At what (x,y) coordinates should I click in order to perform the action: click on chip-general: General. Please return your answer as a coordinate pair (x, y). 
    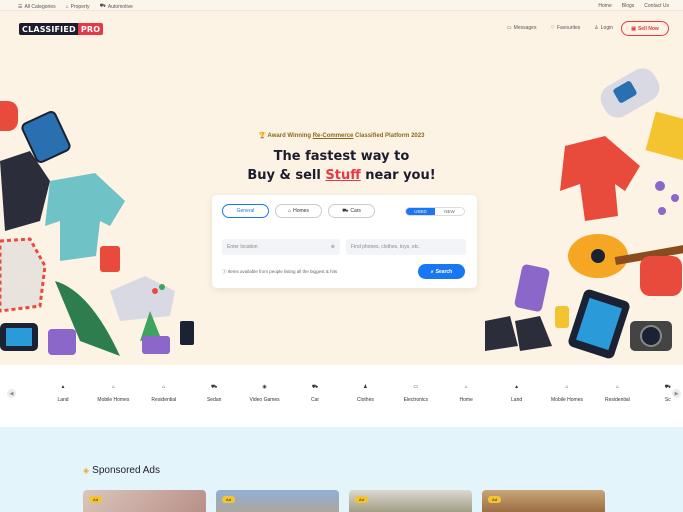
    Looking at the image, I should click on (245, 211).